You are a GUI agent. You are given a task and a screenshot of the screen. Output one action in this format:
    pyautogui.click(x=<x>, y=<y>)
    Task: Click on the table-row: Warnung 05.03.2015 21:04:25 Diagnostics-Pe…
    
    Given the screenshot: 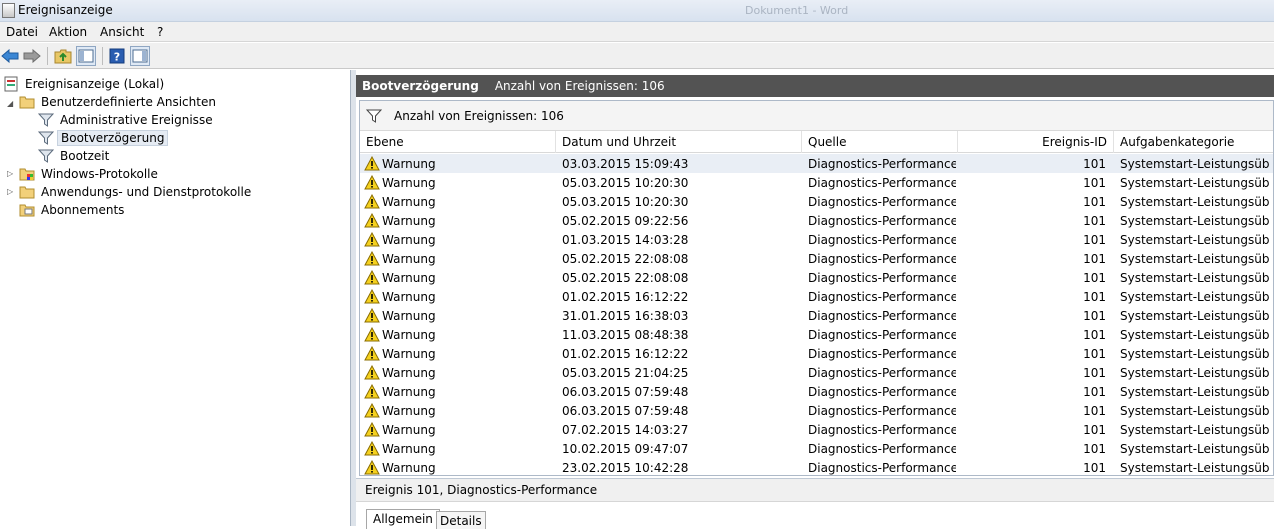 What is the action you would take?
    pyautogui.click(x=816, y=372)
    